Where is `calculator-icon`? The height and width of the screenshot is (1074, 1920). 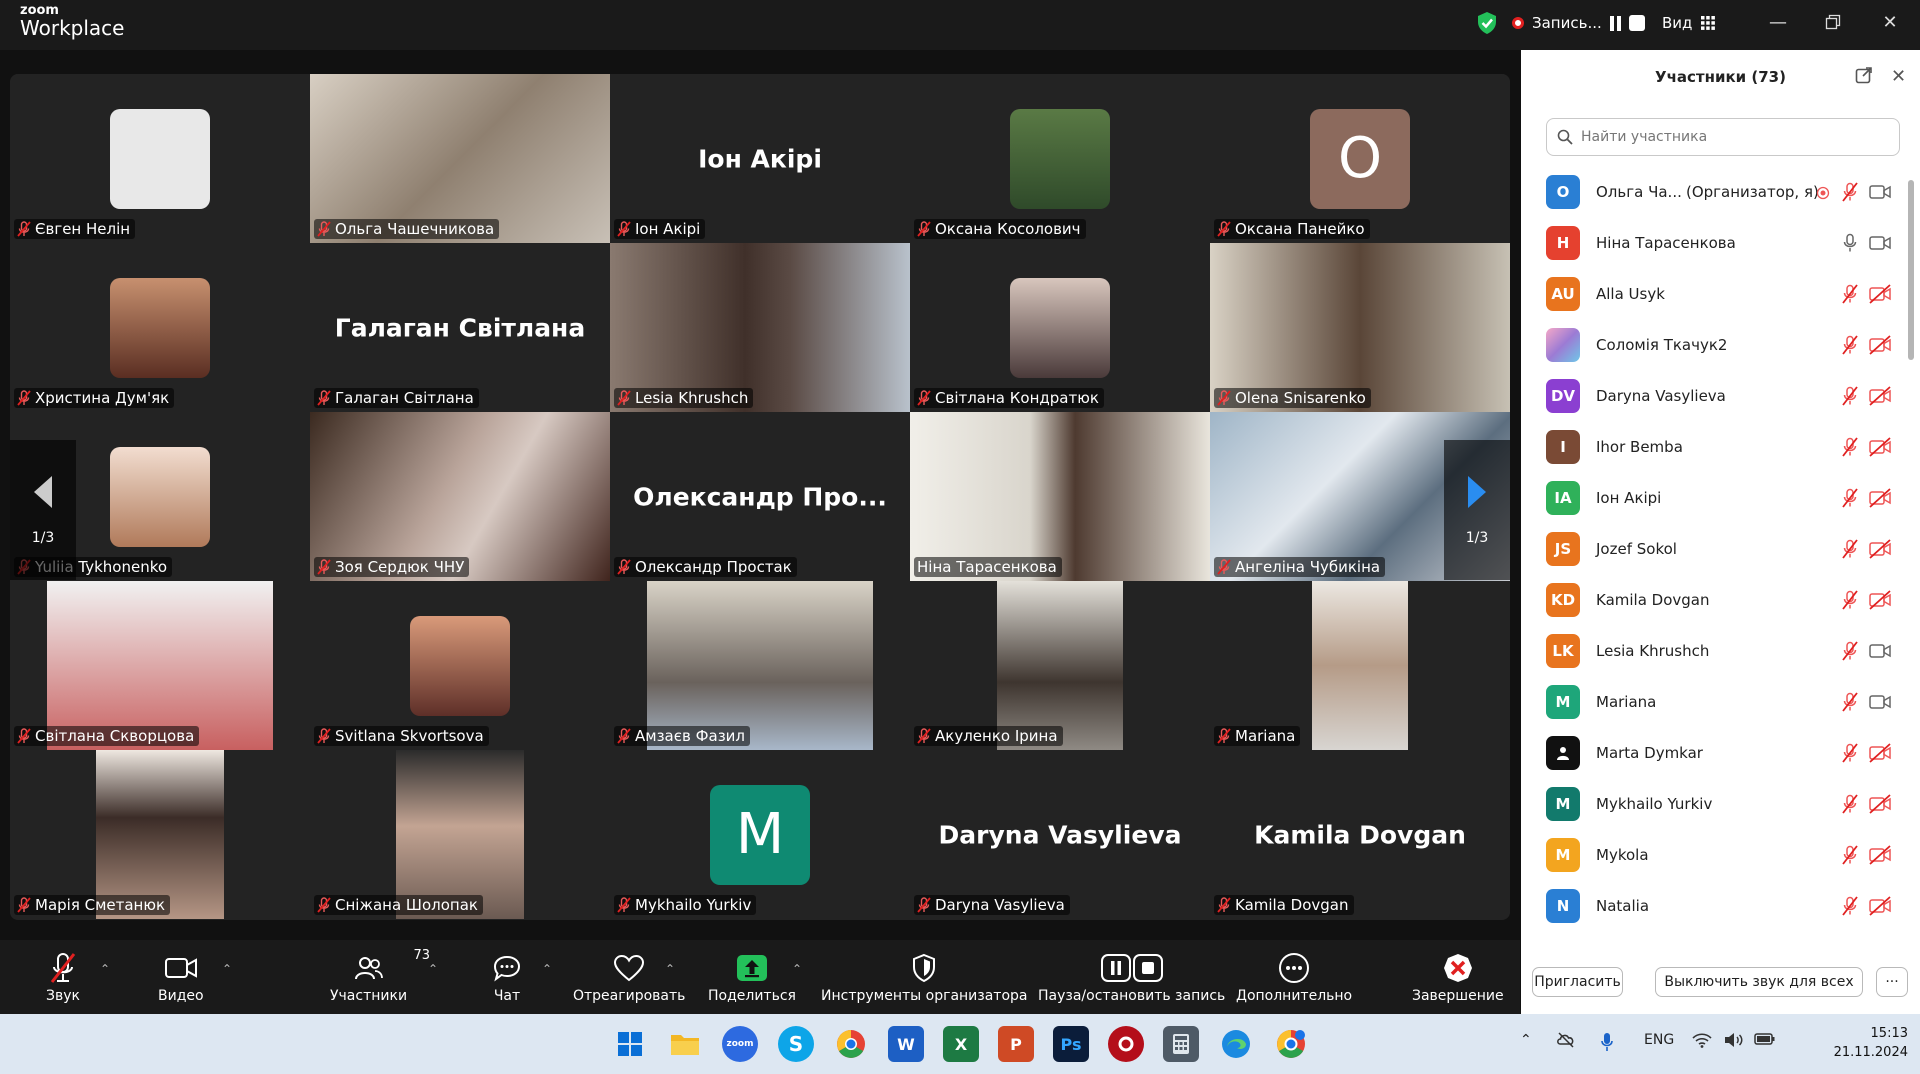 calculator-icon is located at coordinates (1181, 1044).